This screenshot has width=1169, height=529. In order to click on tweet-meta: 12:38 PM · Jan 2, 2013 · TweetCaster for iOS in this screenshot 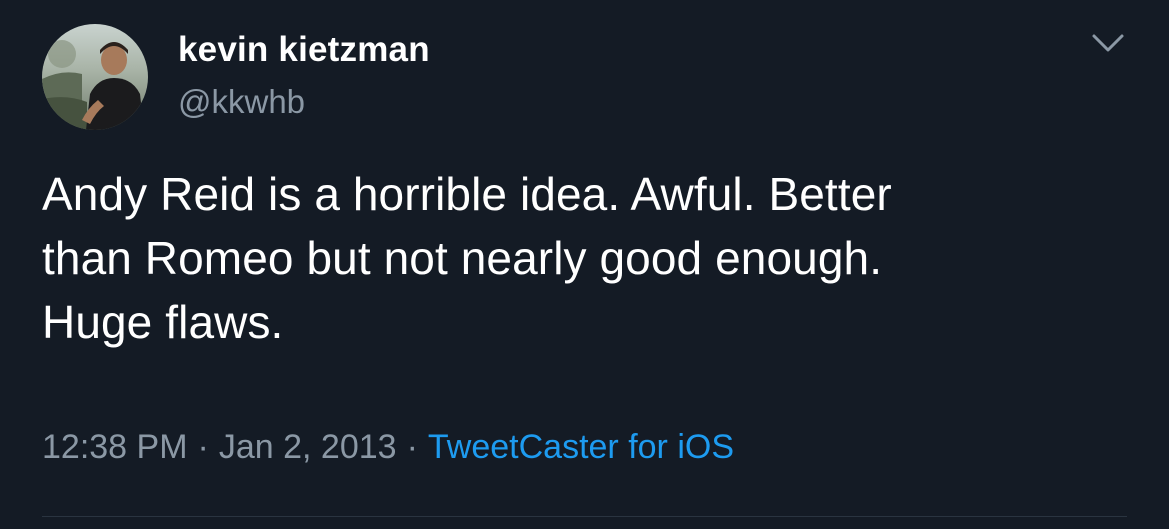, I will do `click(388, 447)`.